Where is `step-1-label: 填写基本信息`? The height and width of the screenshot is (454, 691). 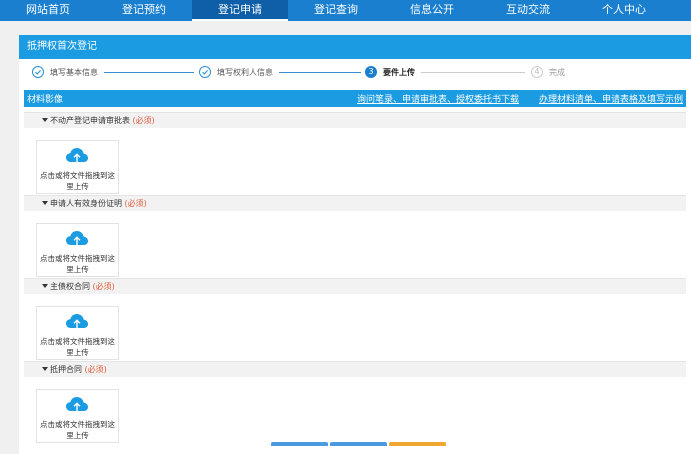 step-1-label: 填写基本信息 is located at coordinates (74, 72).